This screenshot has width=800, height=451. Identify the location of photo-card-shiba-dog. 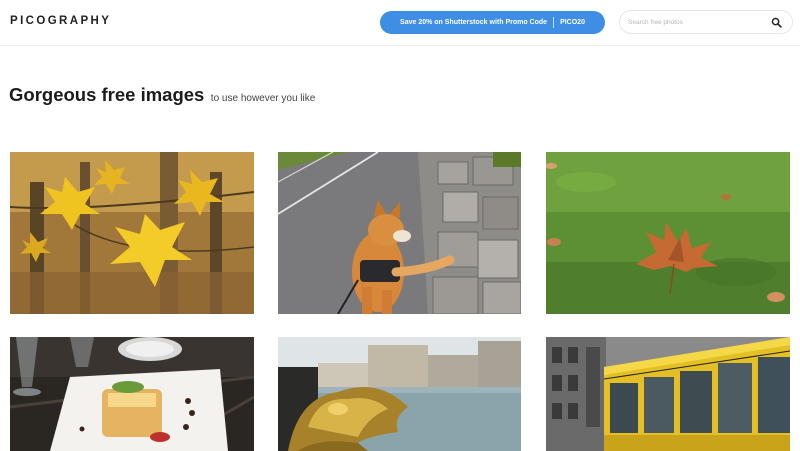
(399, 233).